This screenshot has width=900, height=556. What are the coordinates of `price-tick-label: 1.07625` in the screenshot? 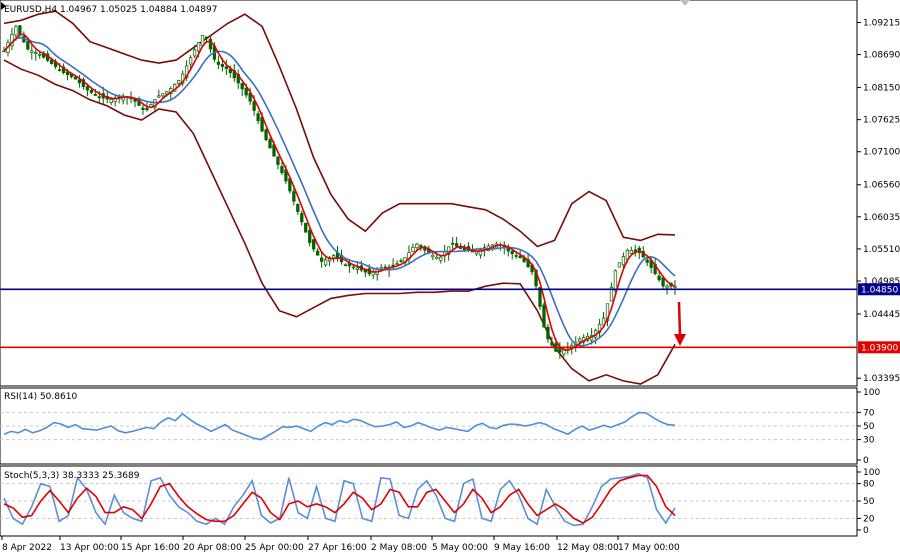 It's located at (881, 121).